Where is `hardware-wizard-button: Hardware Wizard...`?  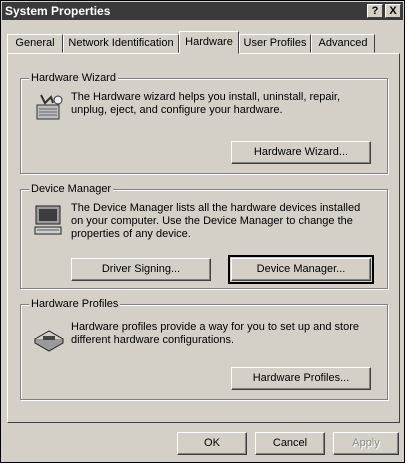 hardware-wizard-button: Hardware Wizard... is located at coordinates (301, 152).